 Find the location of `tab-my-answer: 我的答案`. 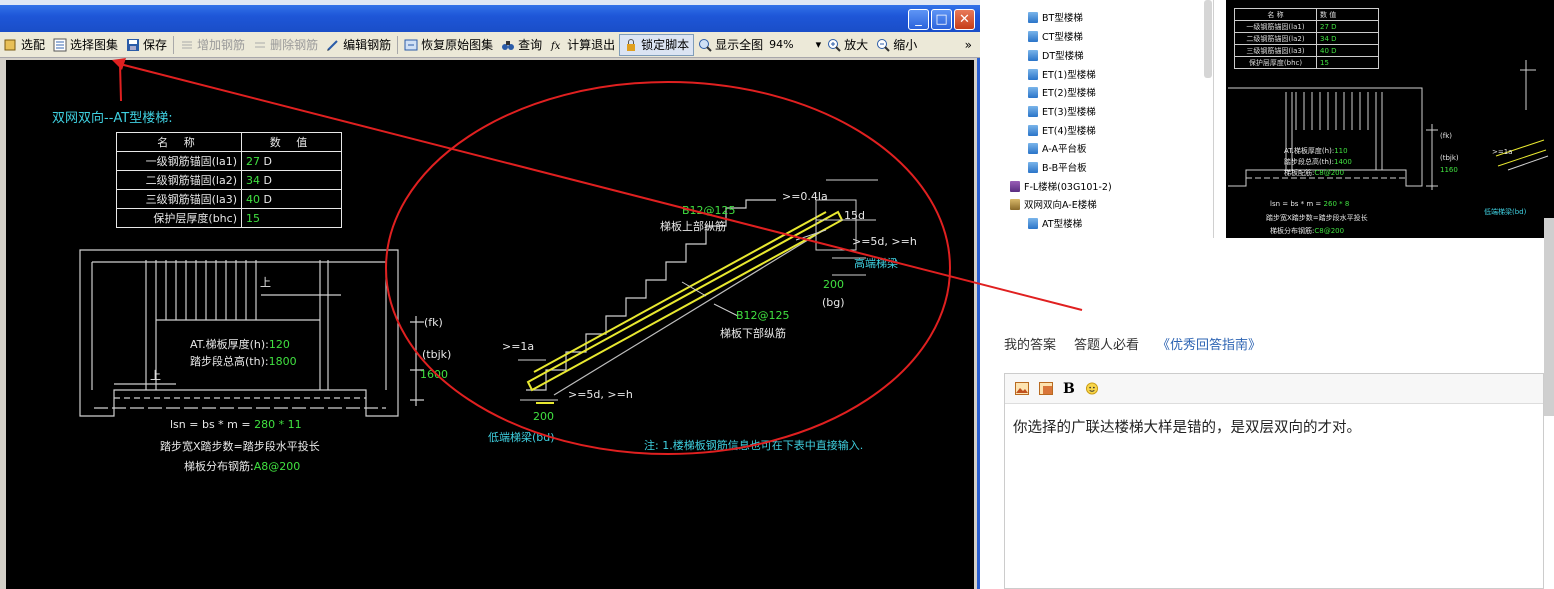

tab-my-answer: 我的答案 is located at coordinates (1030, 343).